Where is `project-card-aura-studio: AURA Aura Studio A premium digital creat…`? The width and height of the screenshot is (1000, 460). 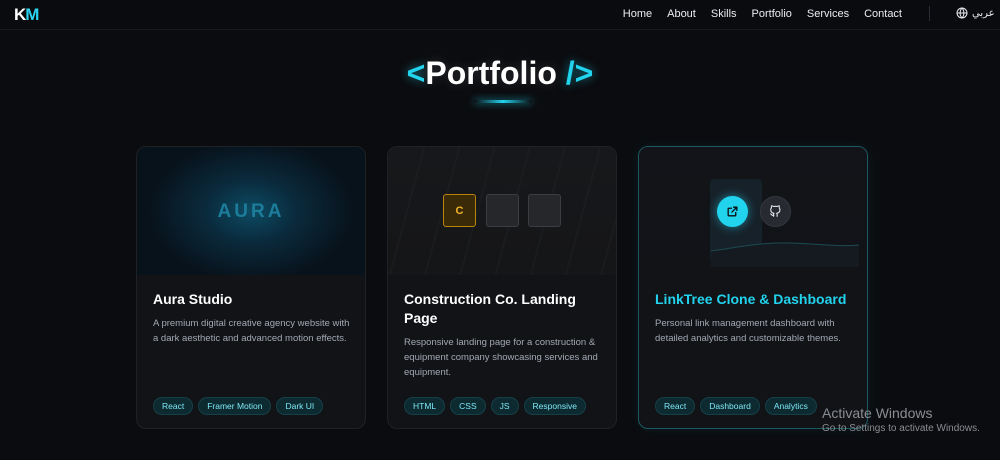
project-card-aura-studio: AURA Aura Studio A premium digital creat… is located at coordinates (251, 287).